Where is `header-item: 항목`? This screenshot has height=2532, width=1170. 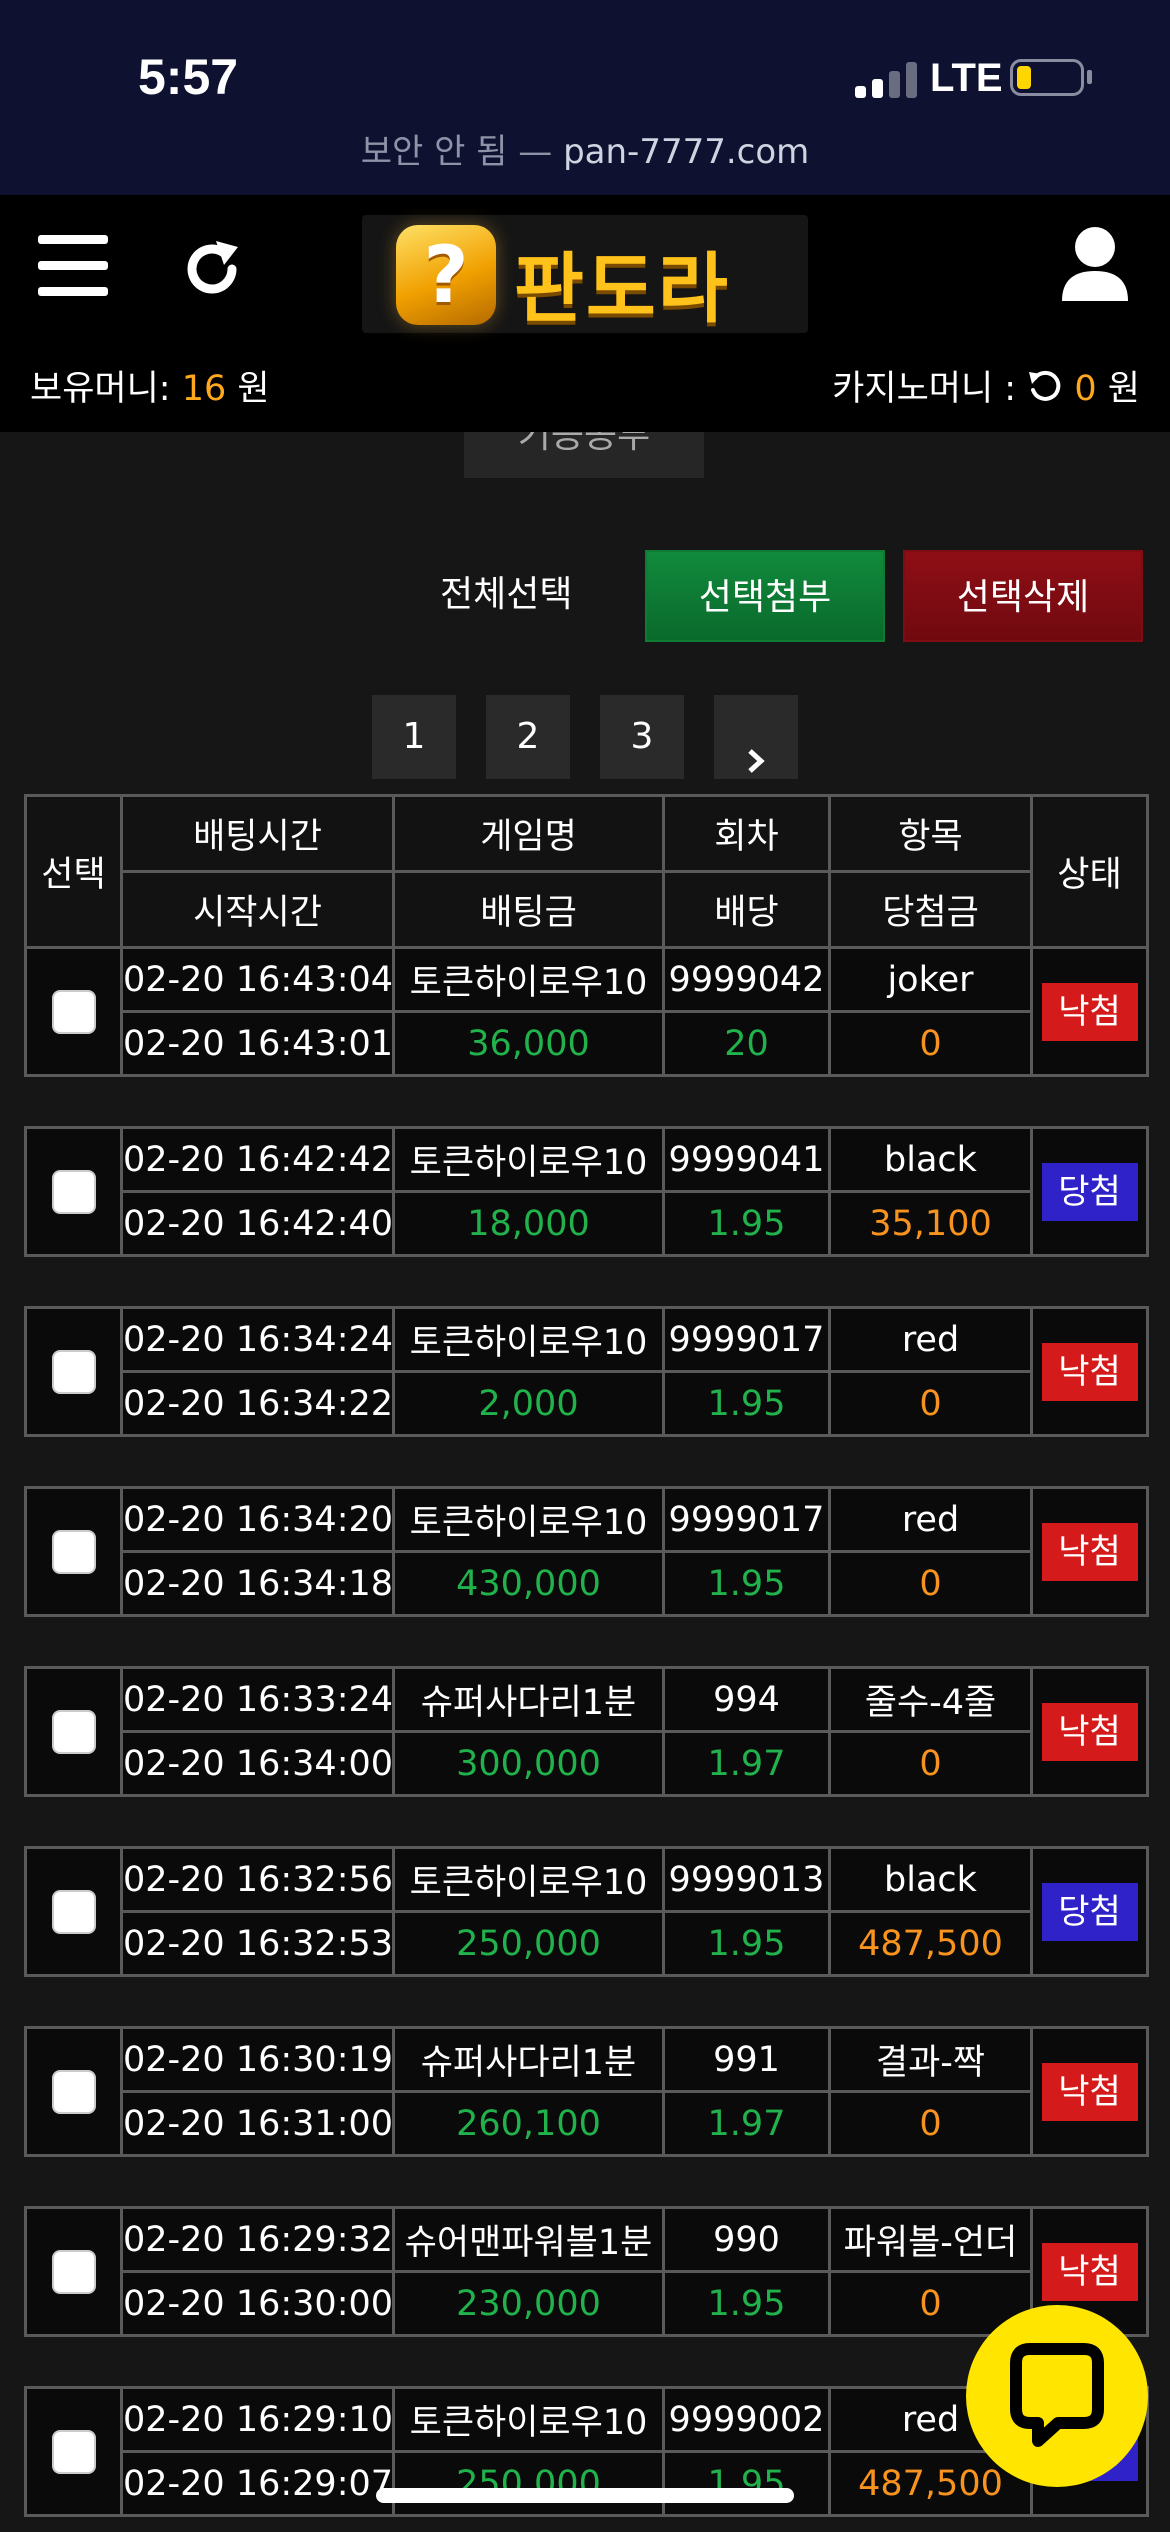 header-item: 항목 is located at coordinates (930, 833).